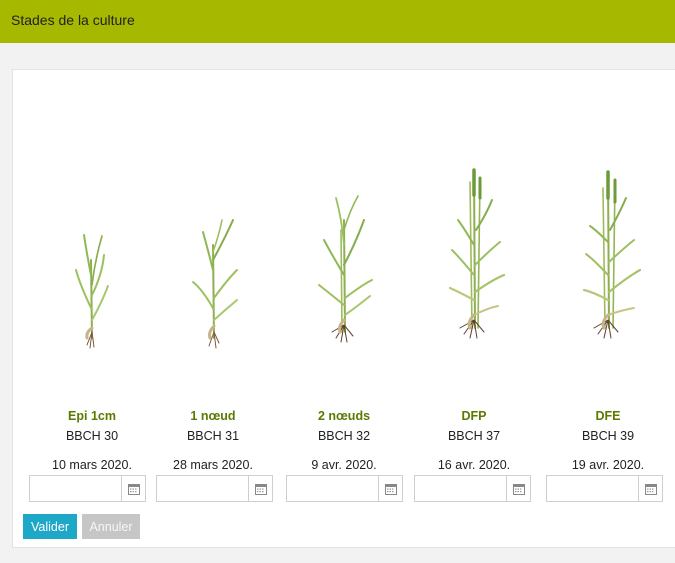  What do you see at coordinates (50, 526) in the screenshot?
I see `validate-button: Valider` at bounding box center [50, 526].